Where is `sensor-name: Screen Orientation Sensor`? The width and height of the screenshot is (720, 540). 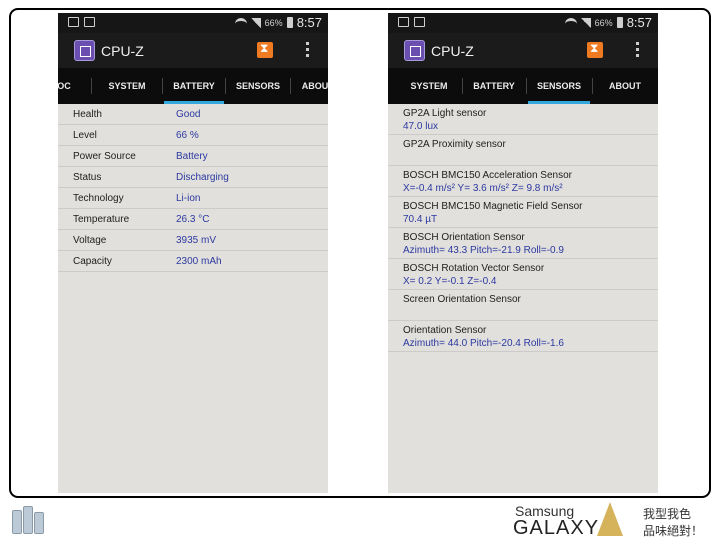 sensor-name: Screen Orientation Sensor is located at coordinates (462, 299).